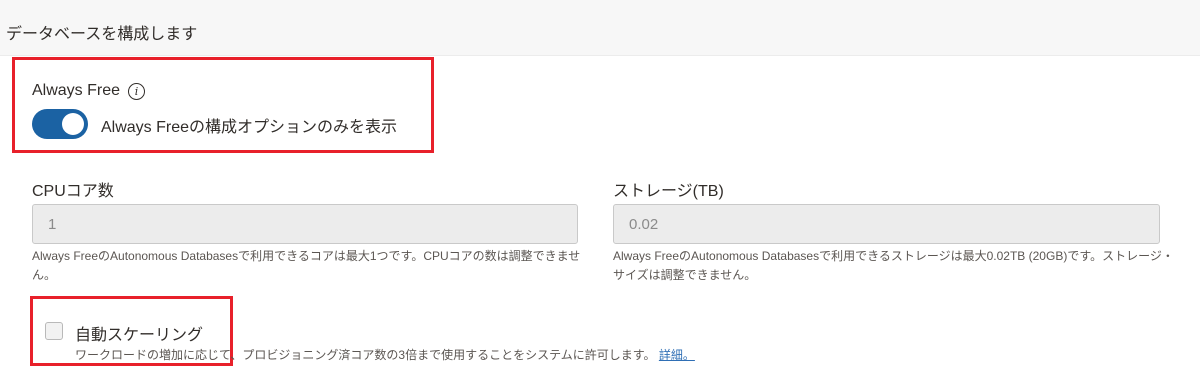 This screenshot has width=1200, height=385. What do you see at coordinates (102, 34) in the screenshot?
I see `section-title: データベースを構成します` at bounding box center [102, 34].